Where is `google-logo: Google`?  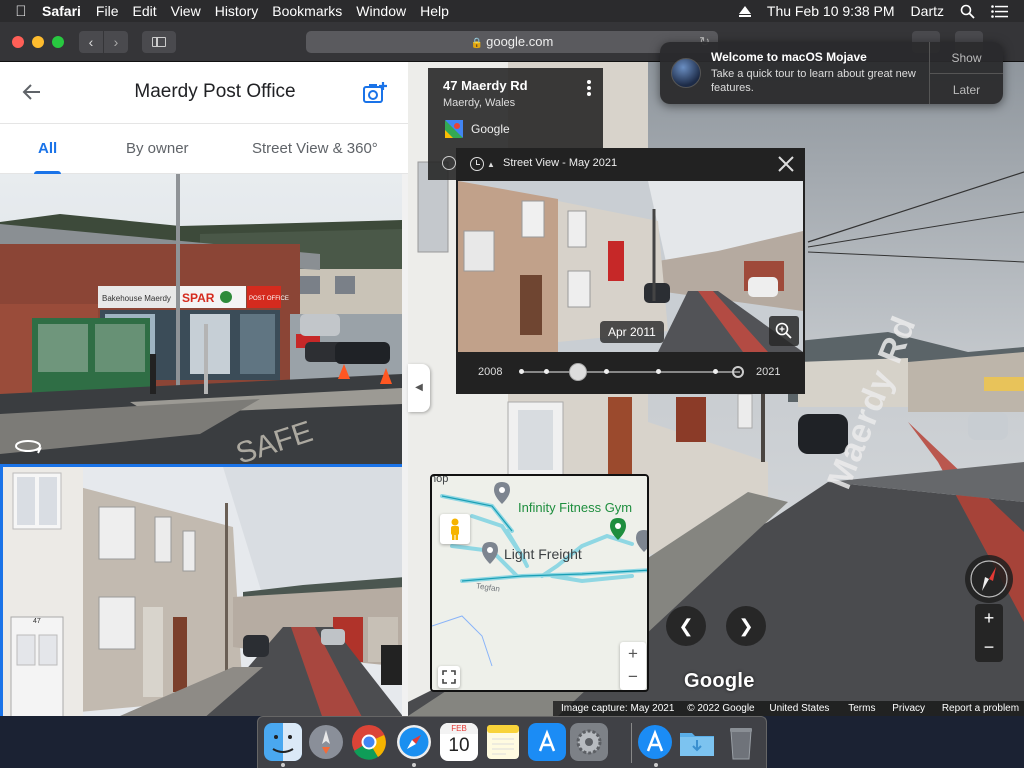 google-logo: Google is located at coordinates (719, 681).